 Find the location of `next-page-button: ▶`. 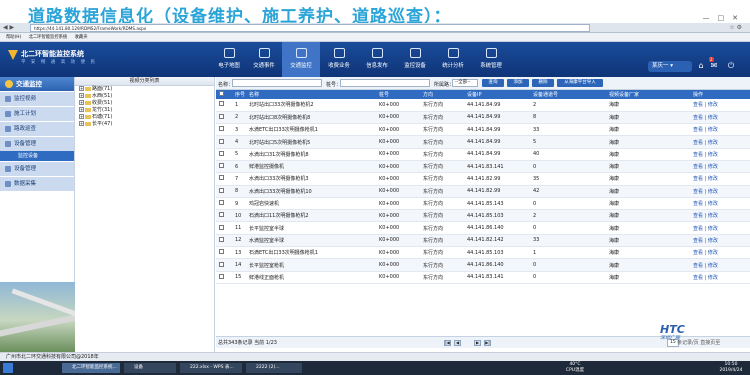

next-page-button: ▶ is located at coordinates (477, 343).